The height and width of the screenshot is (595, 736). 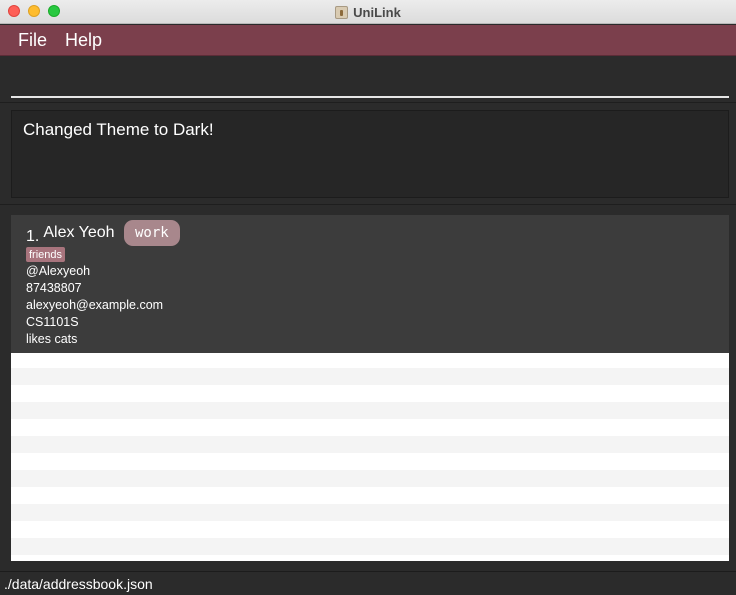 What do you see at coordinates (78, 583) in the screenshot?
I see `save-location-path: ./data/addressbook.json` at bounding box center [78, 583].